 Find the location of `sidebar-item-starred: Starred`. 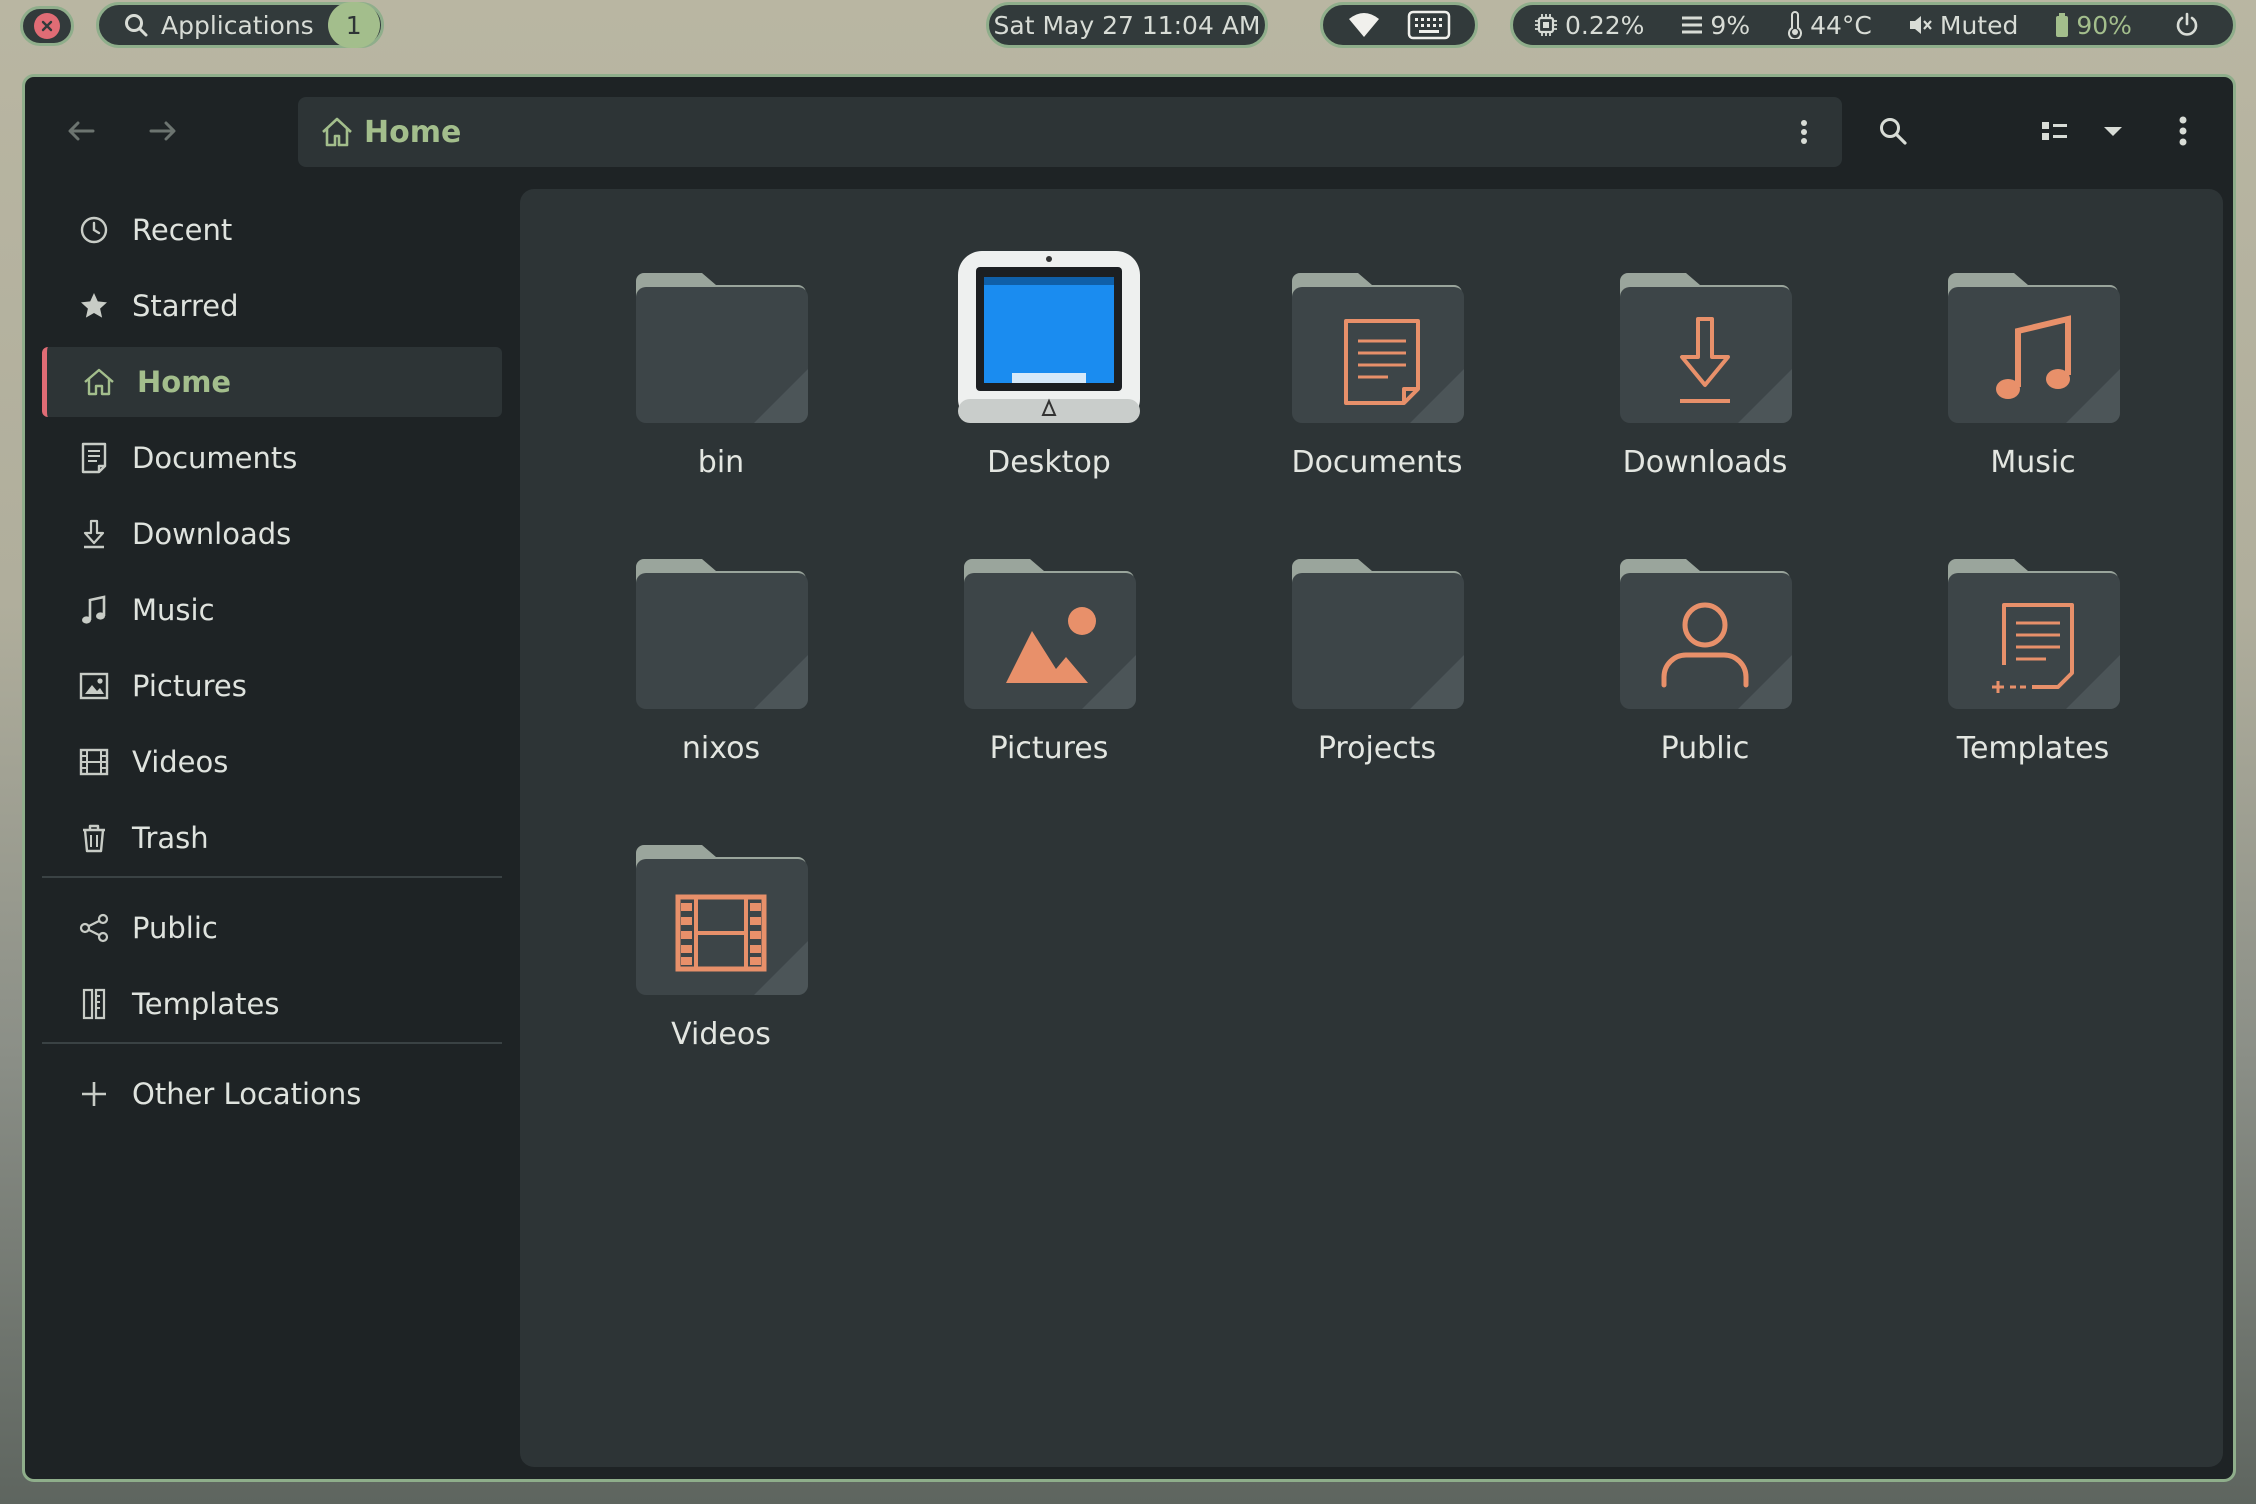

sidebar-item-starred: Starred is located at coordinates (272, 306).